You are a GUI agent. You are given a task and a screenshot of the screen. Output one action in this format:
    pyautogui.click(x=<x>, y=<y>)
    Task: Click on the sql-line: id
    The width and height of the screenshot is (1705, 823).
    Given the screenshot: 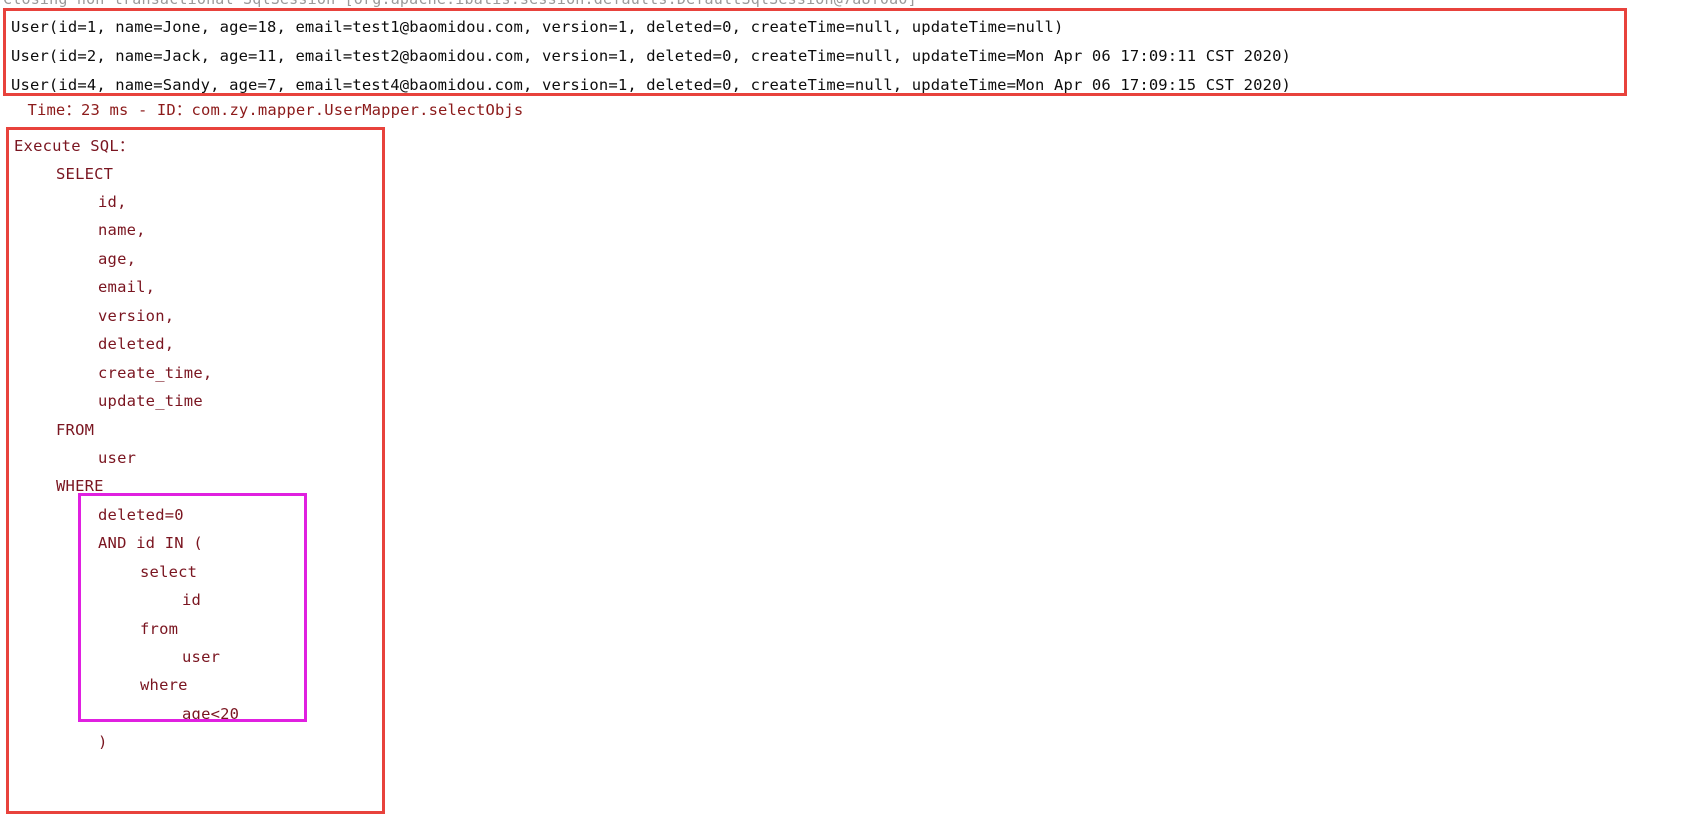 What is the action you would take?
    pyautogui.click(x=192, y=600)
    